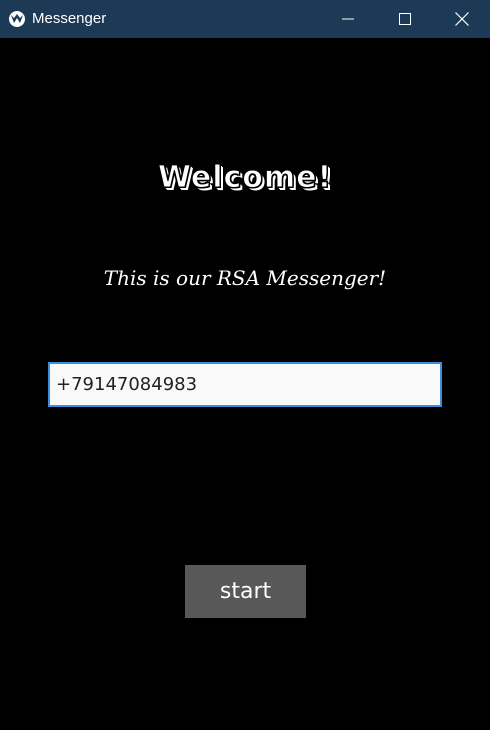  I want to click on maximize-button, so click(405, 19).